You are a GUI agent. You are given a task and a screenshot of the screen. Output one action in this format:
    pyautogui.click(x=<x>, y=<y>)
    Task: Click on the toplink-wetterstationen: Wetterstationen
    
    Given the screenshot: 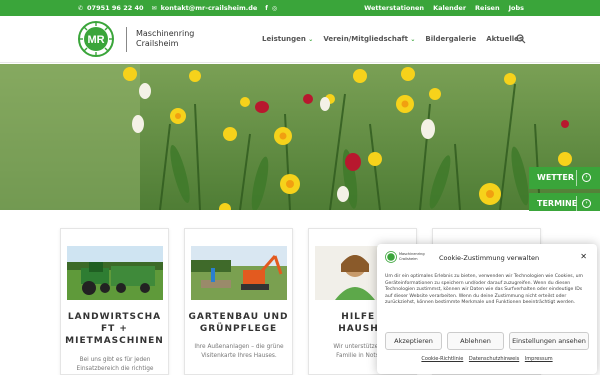 What is the action you would take?
    pyautogui.click(x=394, y=8)
    